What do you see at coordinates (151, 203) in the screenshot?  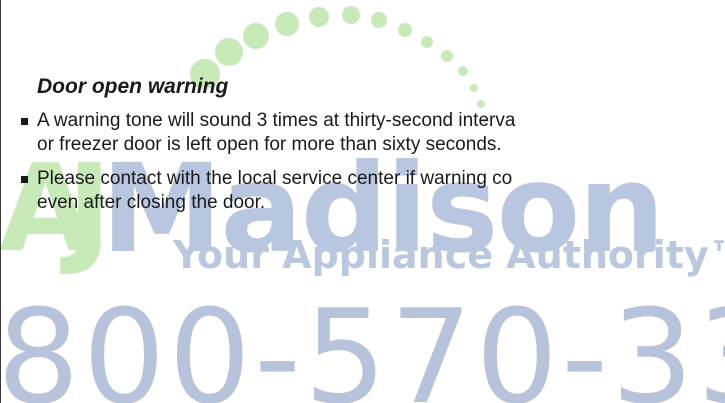 I see `bullet-line: even after closing the door.` at bounding box center [151, 203].